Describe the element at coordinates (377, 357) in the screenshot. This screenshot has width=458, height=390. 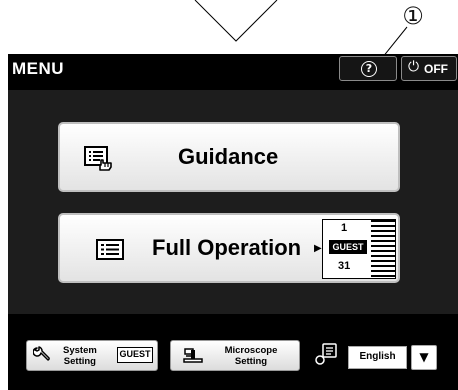
I see `language-select: English` at that location.